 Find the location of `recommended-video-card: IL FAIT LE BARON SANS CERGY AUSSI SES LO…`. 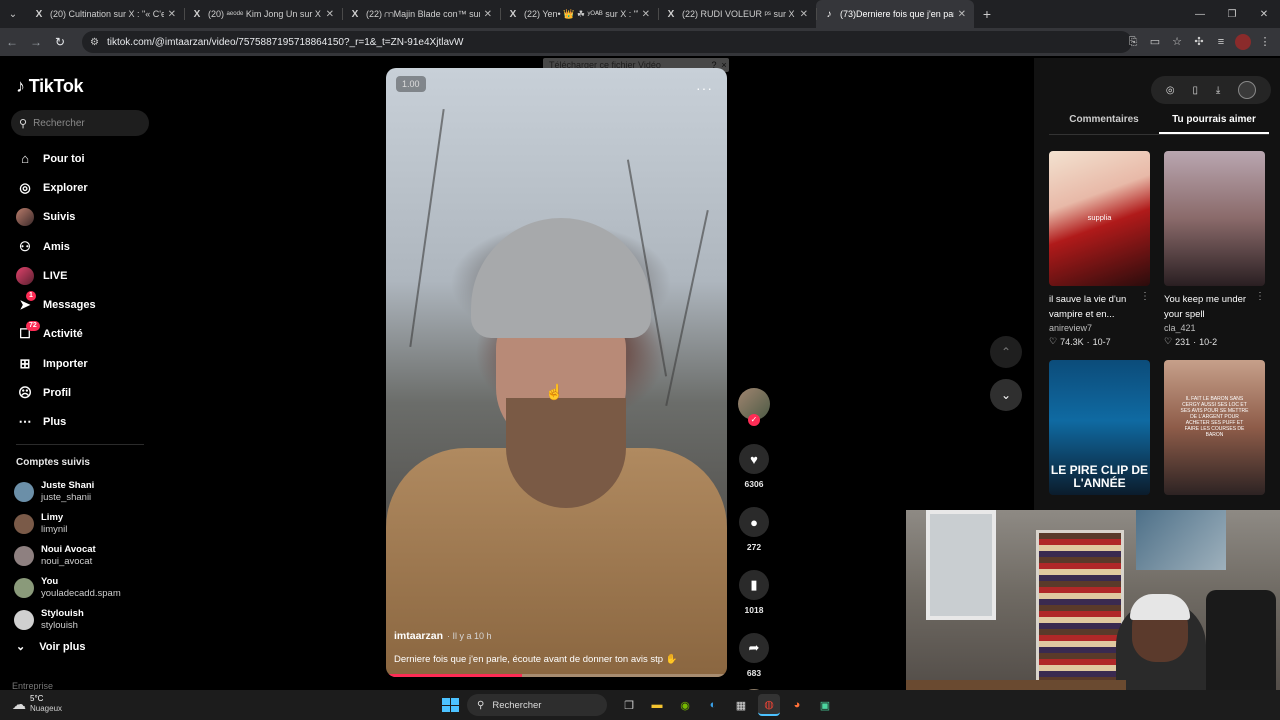

recommended-video-card: IL FAIT LE BARON SANS CERGY AUSSI SES LO… is located at coordinates (1214, 427).